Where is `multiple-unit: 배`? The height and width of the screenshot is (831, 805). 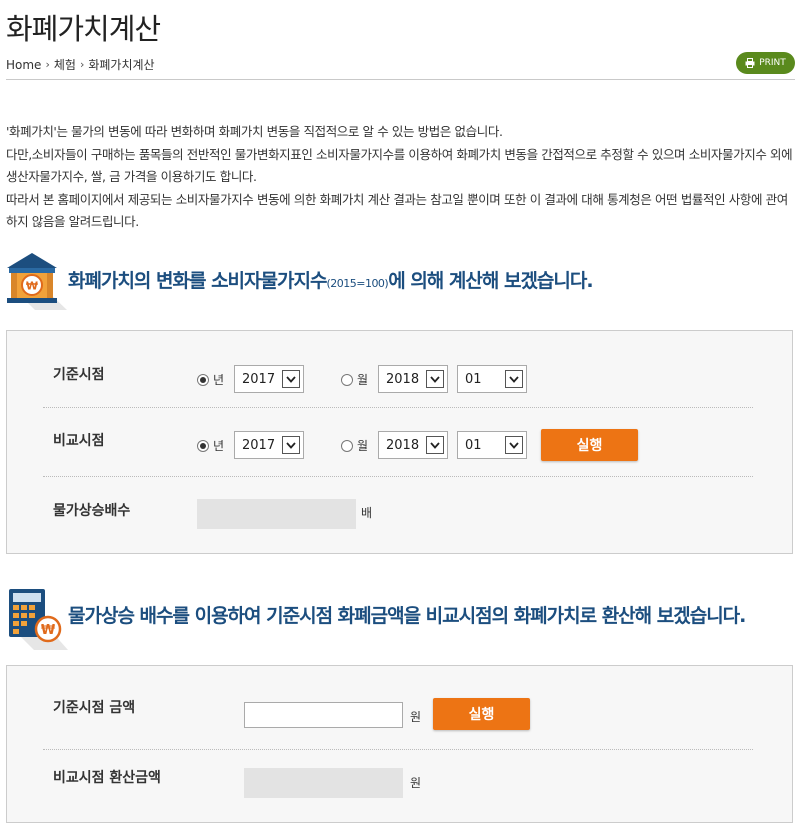
multiple-unit: 배 is located at coordinates (367, 513).